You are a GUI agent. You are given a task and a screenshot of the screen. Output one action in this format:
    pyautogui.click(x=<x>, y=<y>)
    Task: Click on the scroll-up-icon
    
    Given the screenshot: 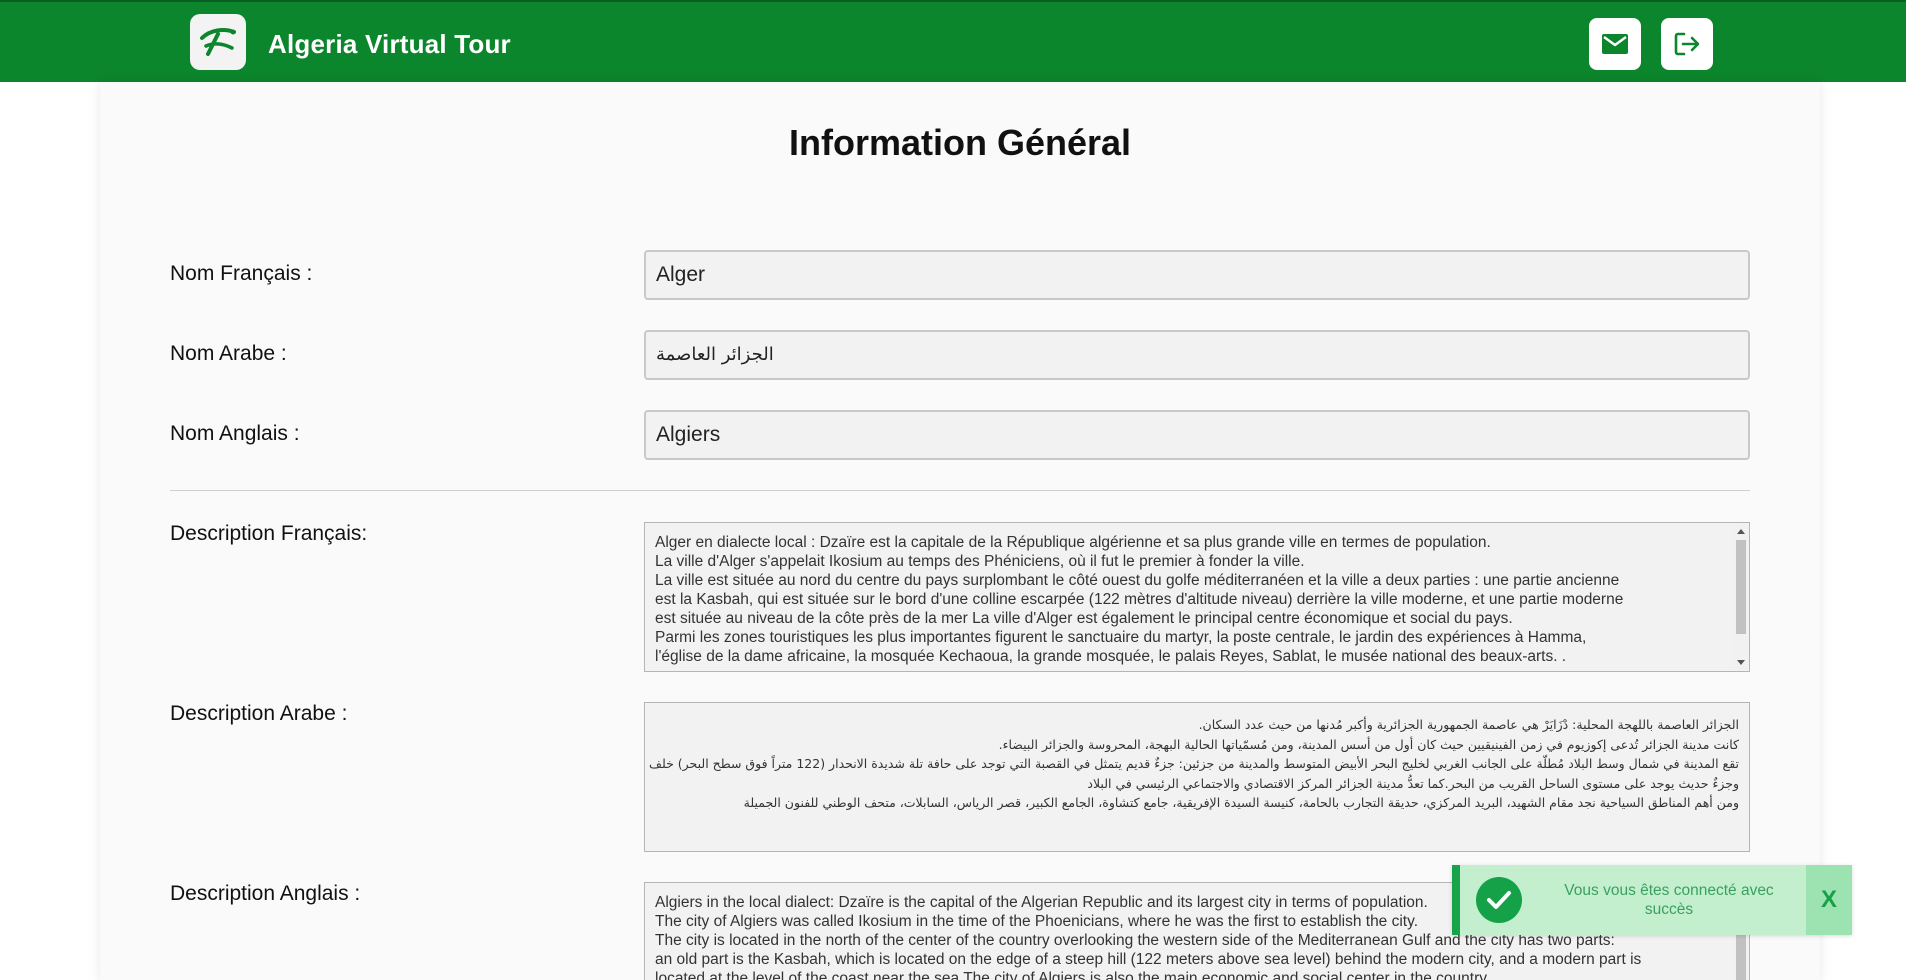 What is the action you would take?
    pyautogui.click(x=1741, y=531)
    